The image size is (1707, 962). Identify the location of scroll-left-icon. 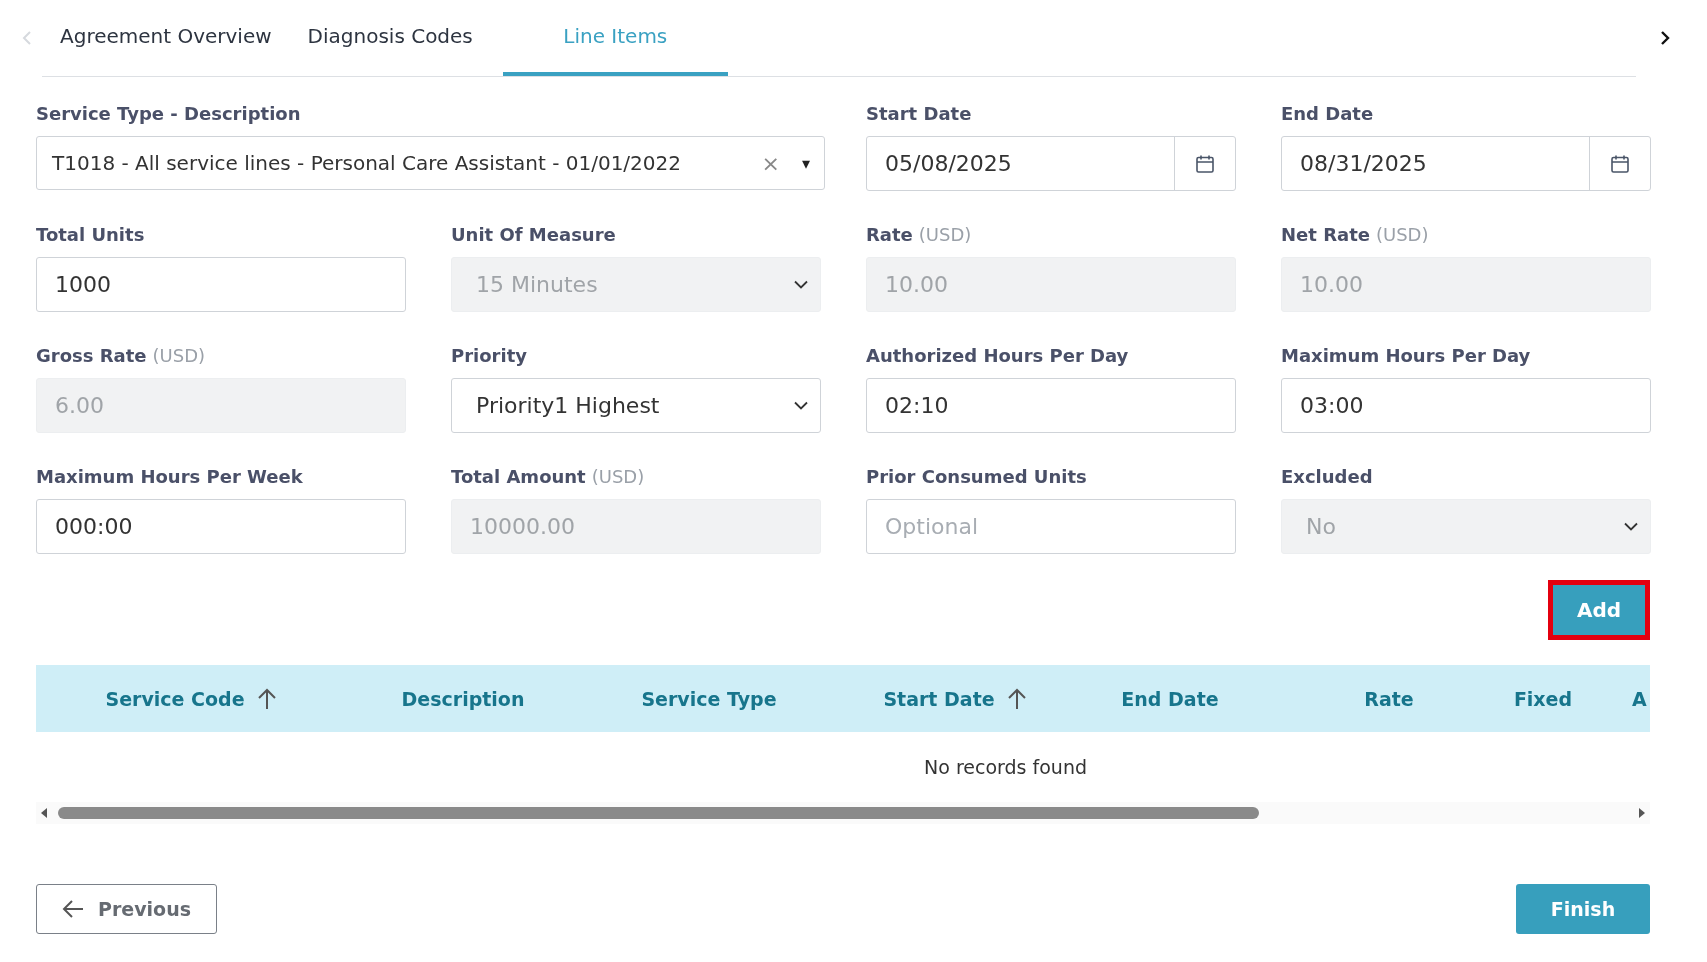
(44, 813).